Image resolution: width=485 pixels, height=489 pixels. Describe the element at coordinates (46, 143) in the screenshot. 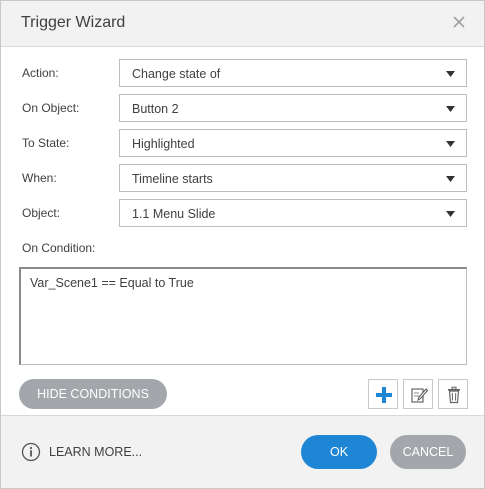

I see `to-state-label: To State:` at that location.